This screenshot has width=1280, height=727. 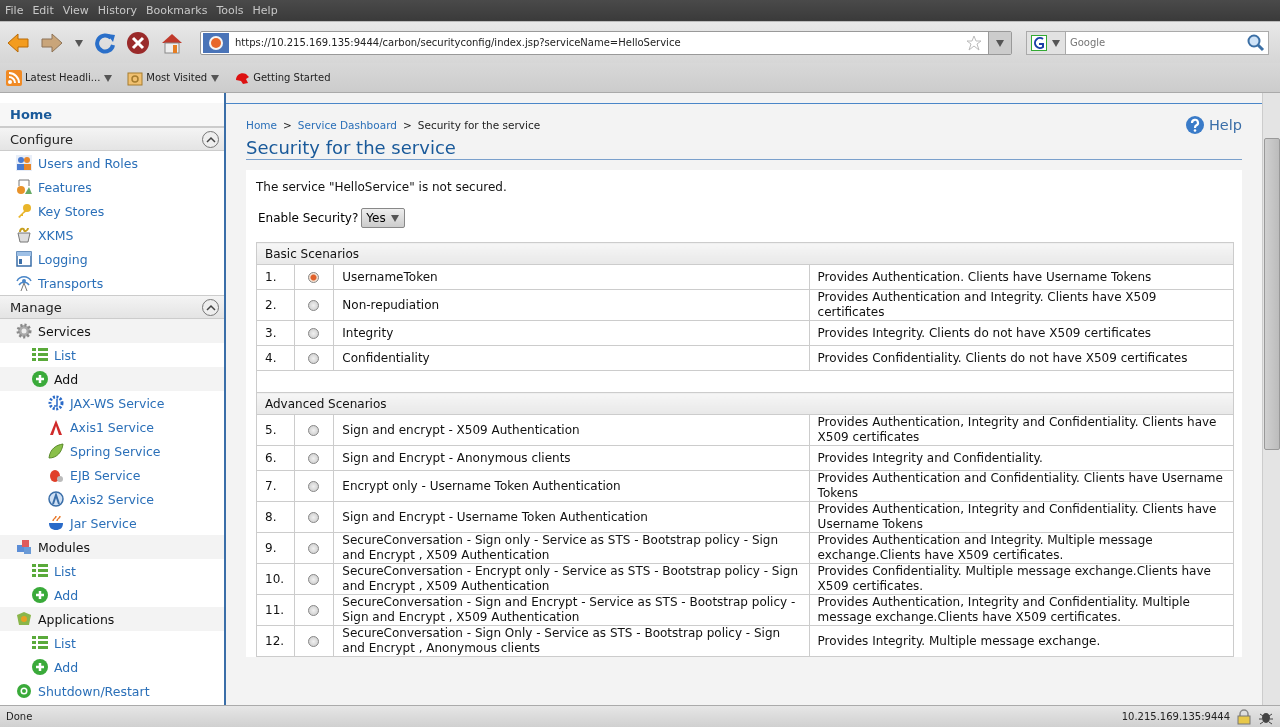 I want to click on sidebar-group-item: Modules, so click(x=112, y=547).